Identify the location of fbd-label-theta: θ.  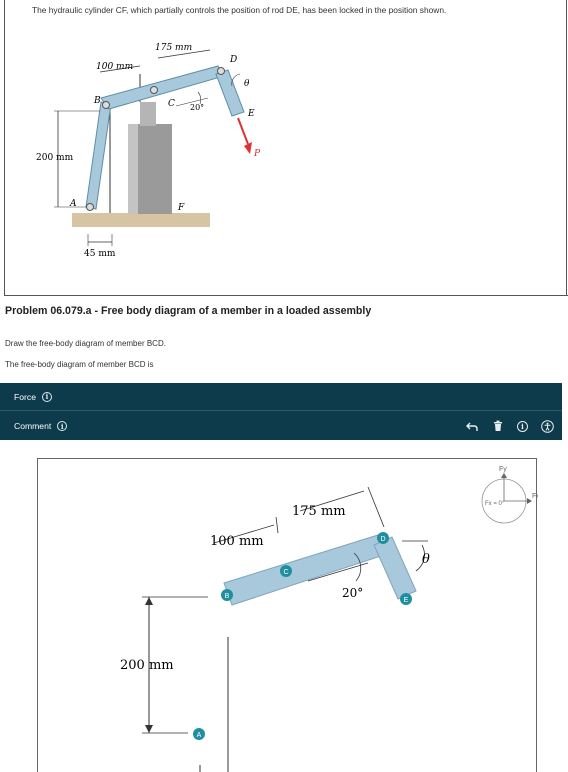
(426, 559).